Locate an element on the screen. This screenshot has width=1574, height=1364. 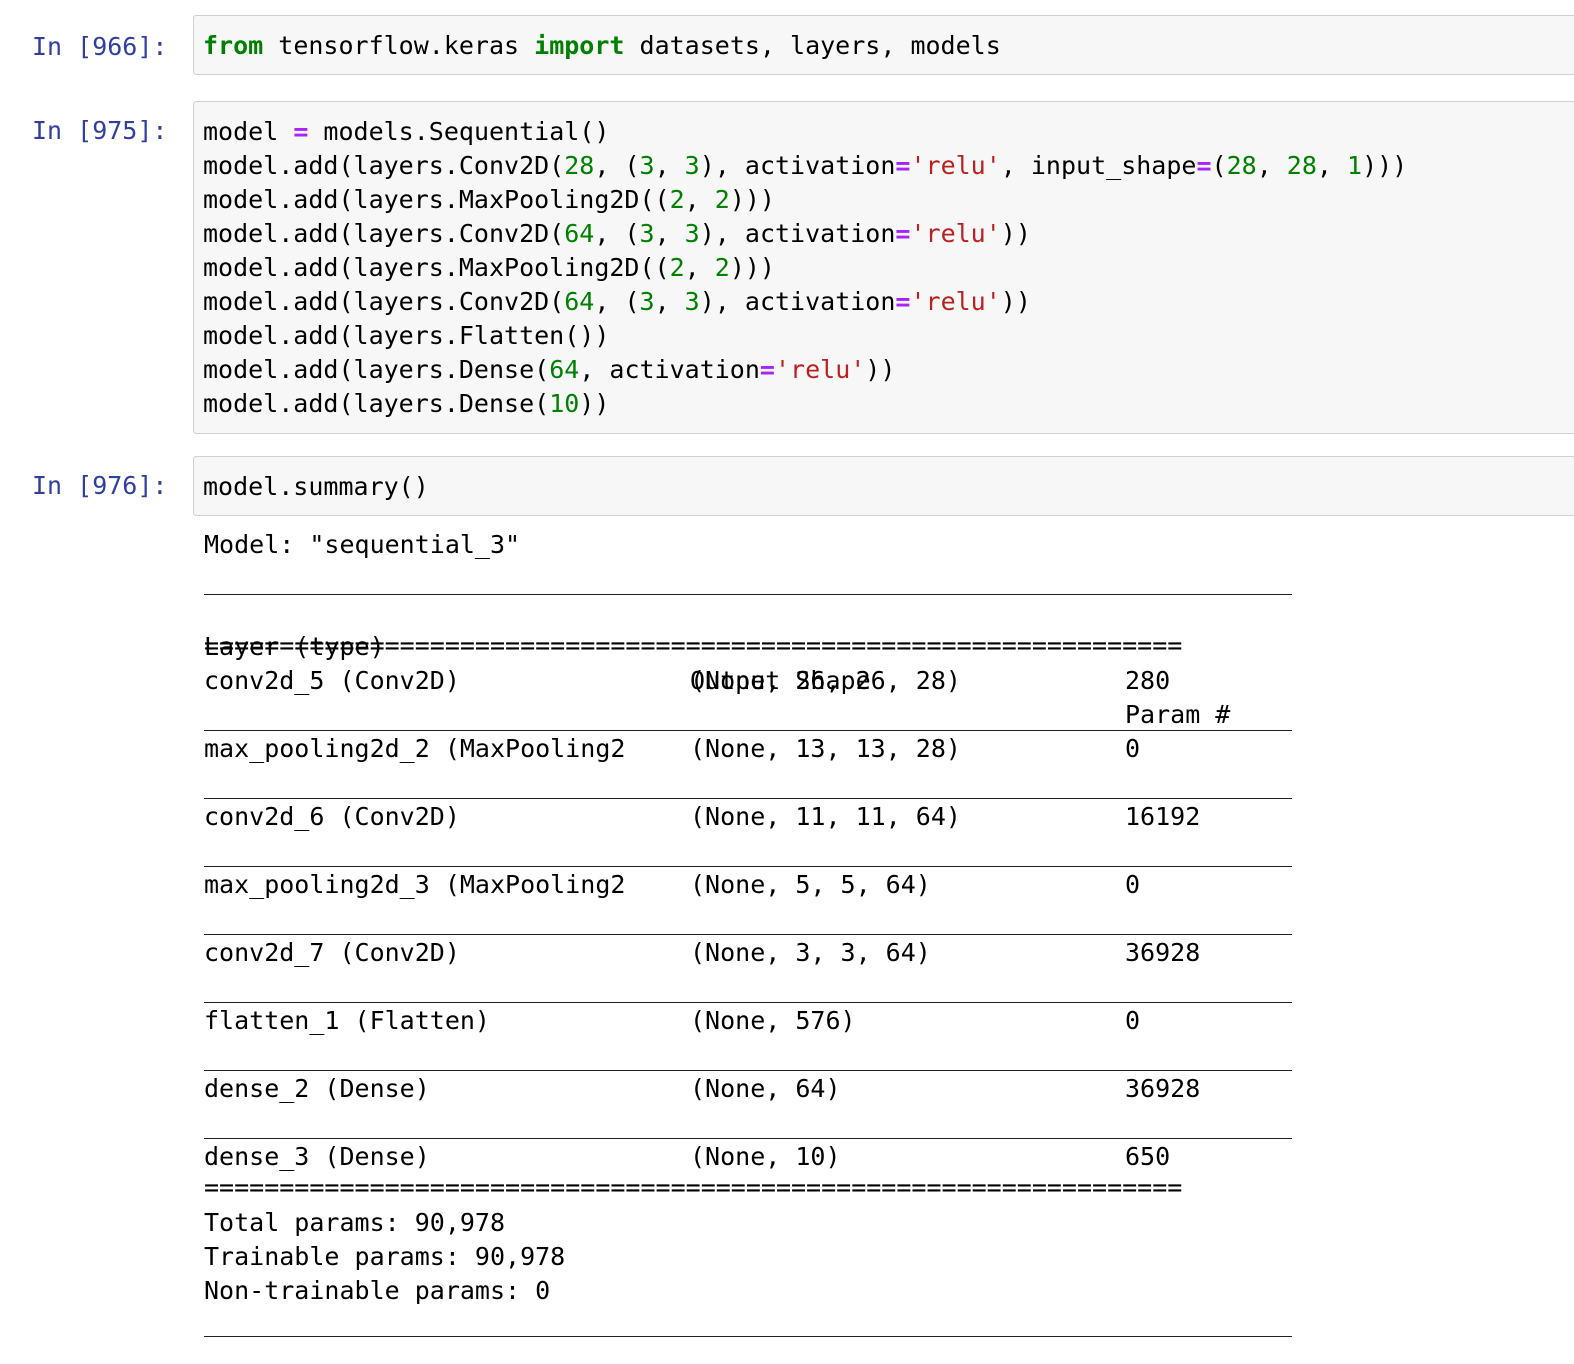
output-shape: (None, 576) is located at coordinates (773, 1020).